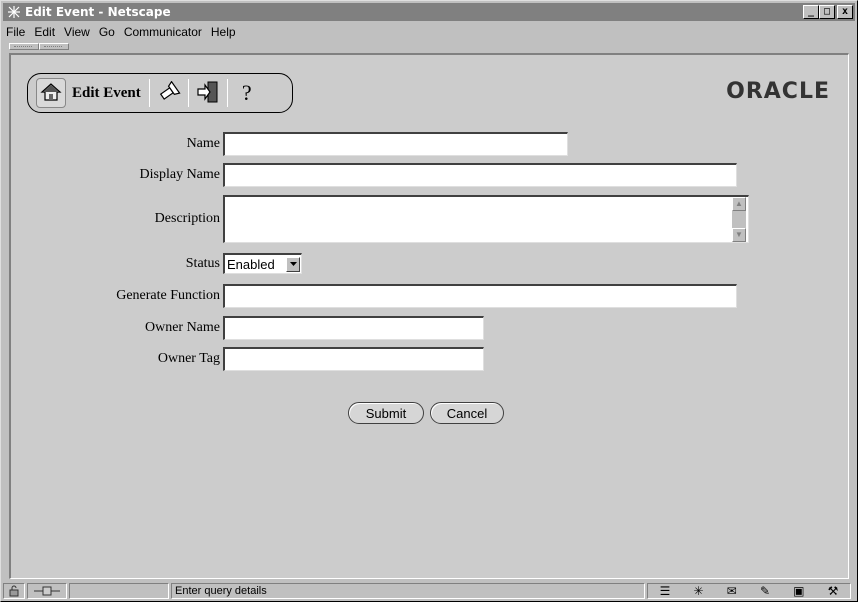 This screenshot has width=858, height=602. Describe the element at coordinates (16, 32) in the screenshot. I see `menu-file: File` at that location.